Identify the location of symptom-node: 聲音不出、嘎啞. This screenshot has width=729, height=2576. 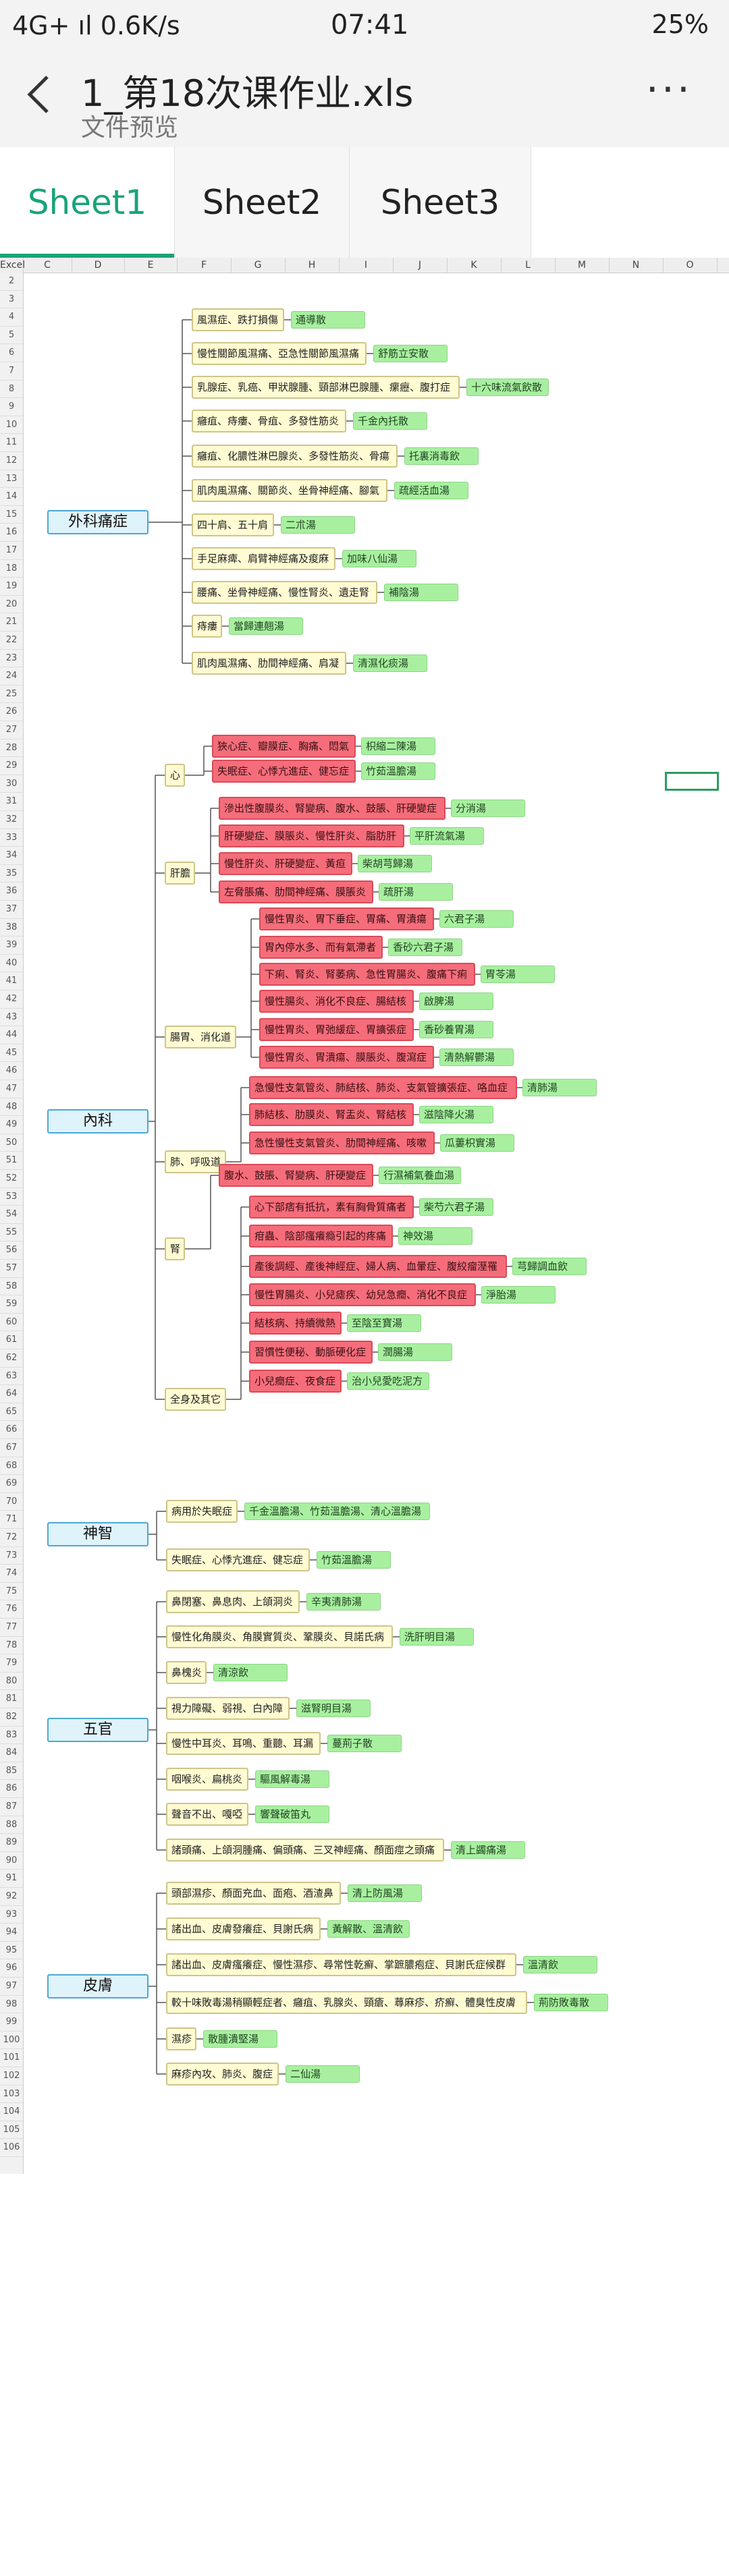
(207, 1814).